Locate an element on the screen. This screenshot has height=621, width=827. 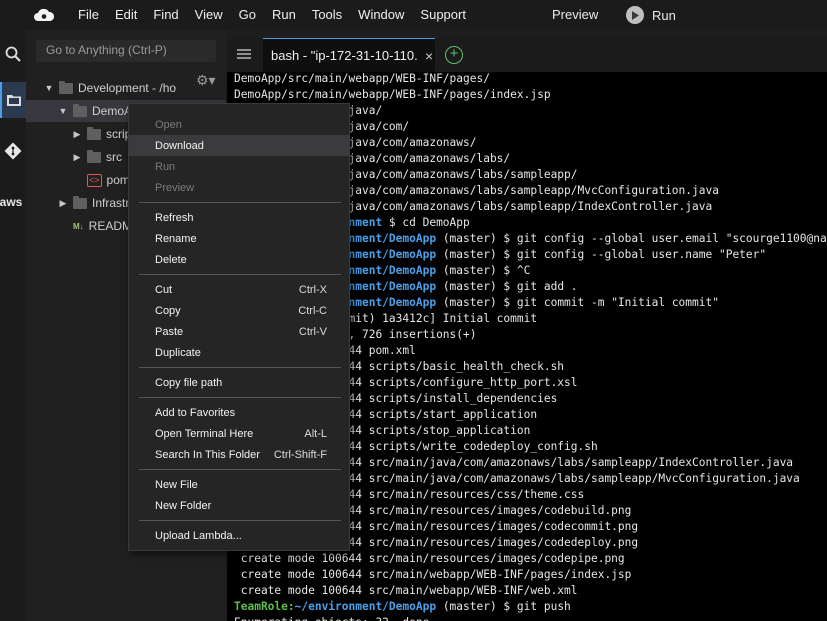
tree-row: ▼ Development - /ho is located at coordinates (126, 88).